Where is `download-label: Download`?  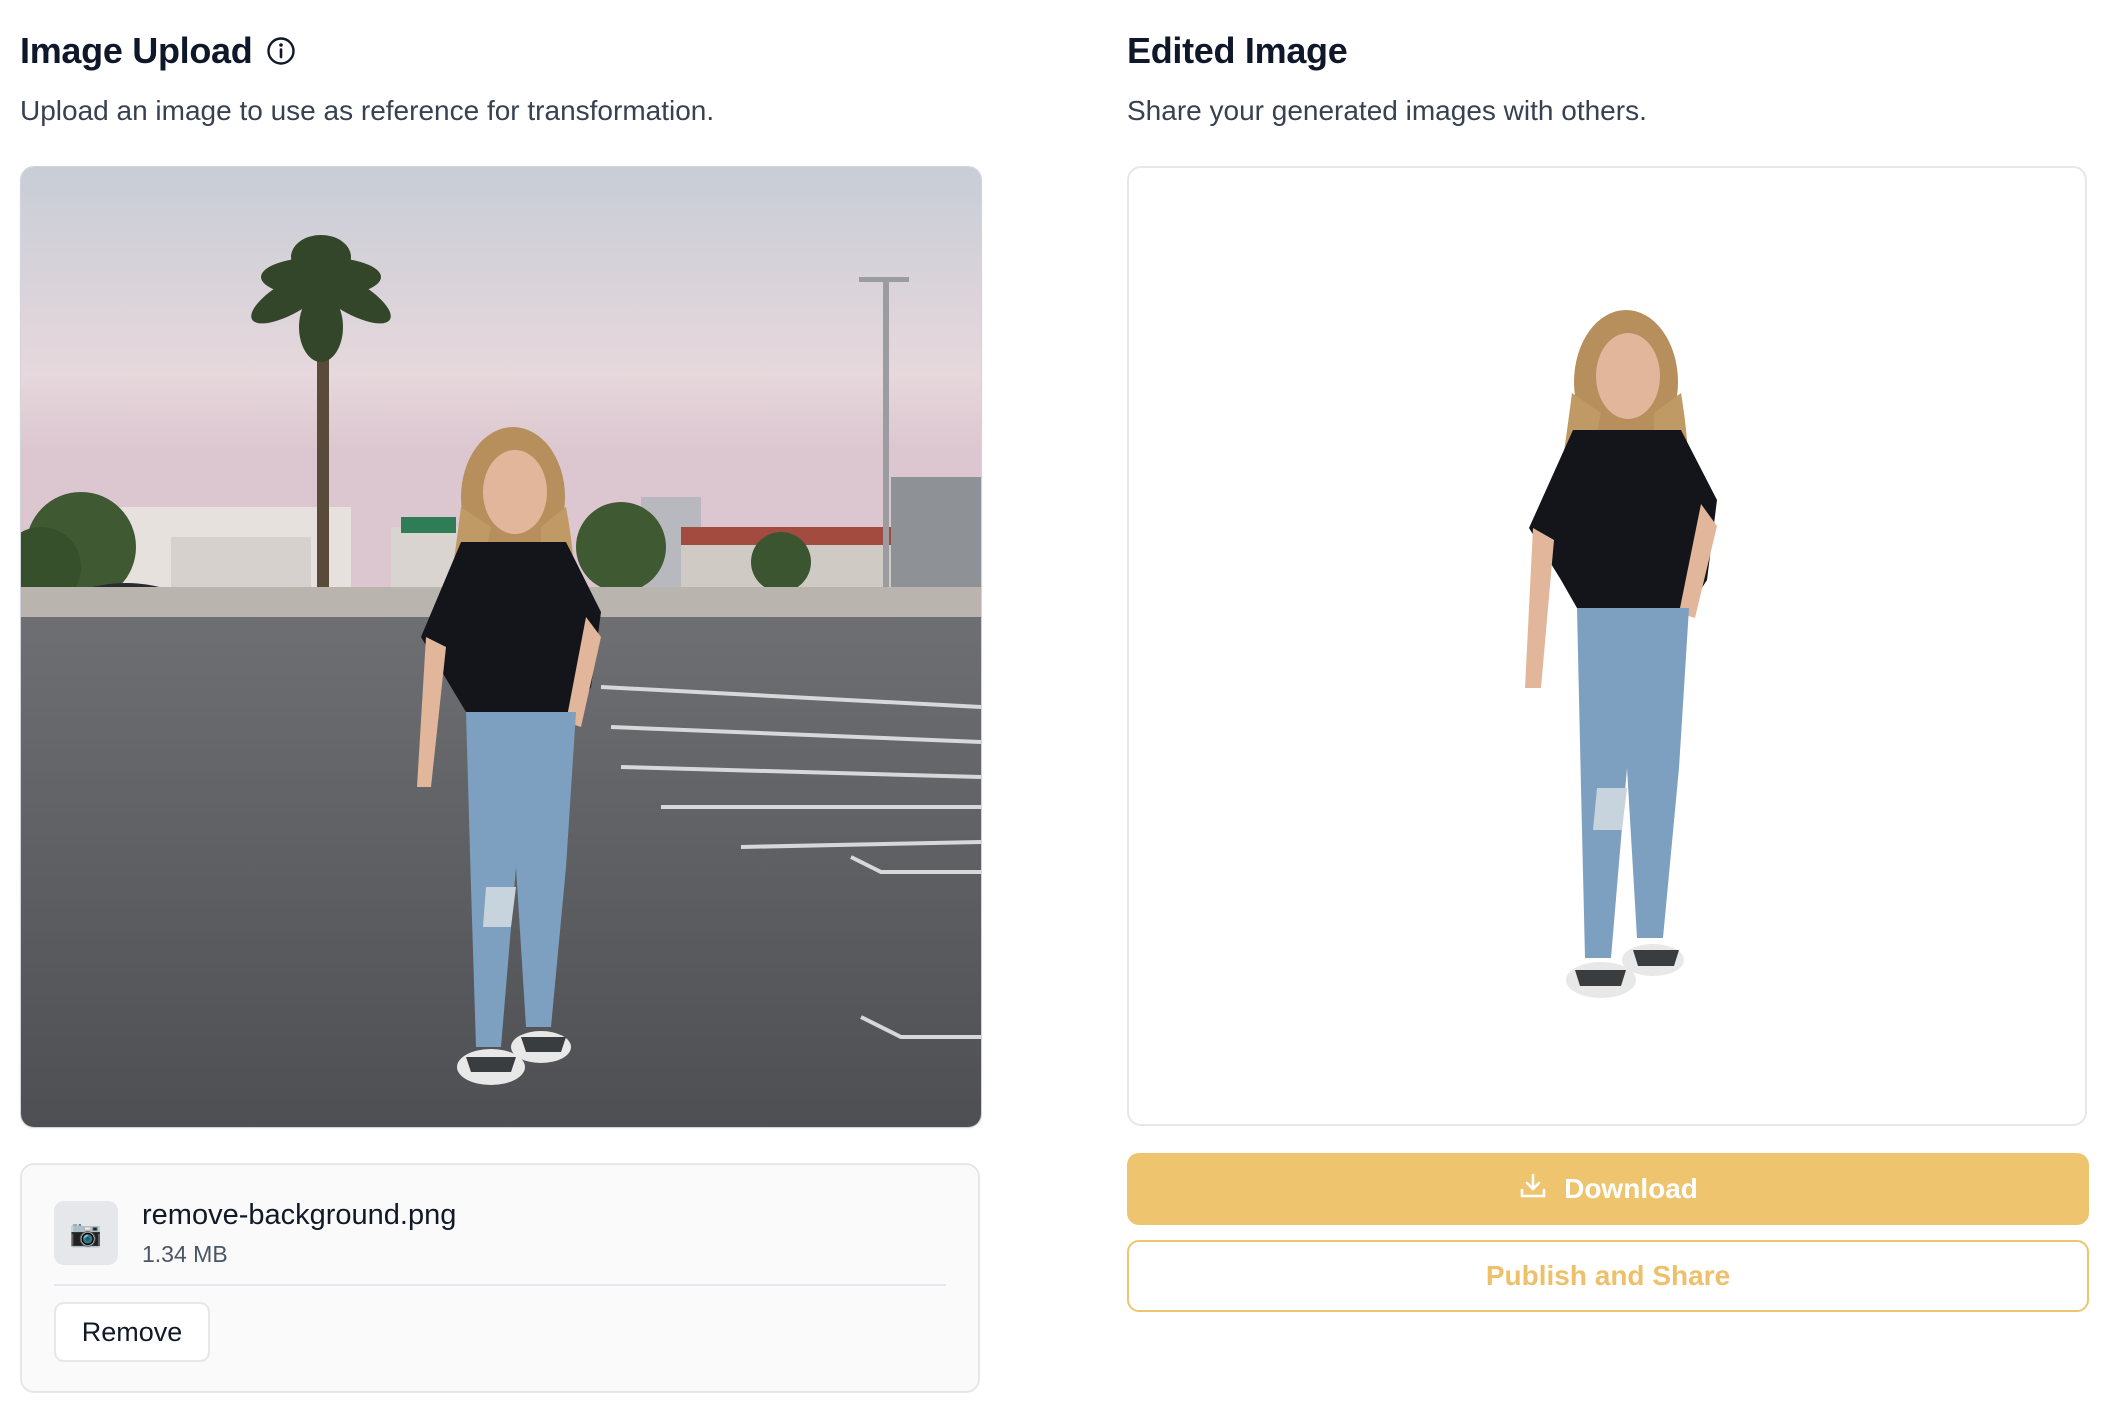
download-label: Download is located at coordinates (1631, 1188).